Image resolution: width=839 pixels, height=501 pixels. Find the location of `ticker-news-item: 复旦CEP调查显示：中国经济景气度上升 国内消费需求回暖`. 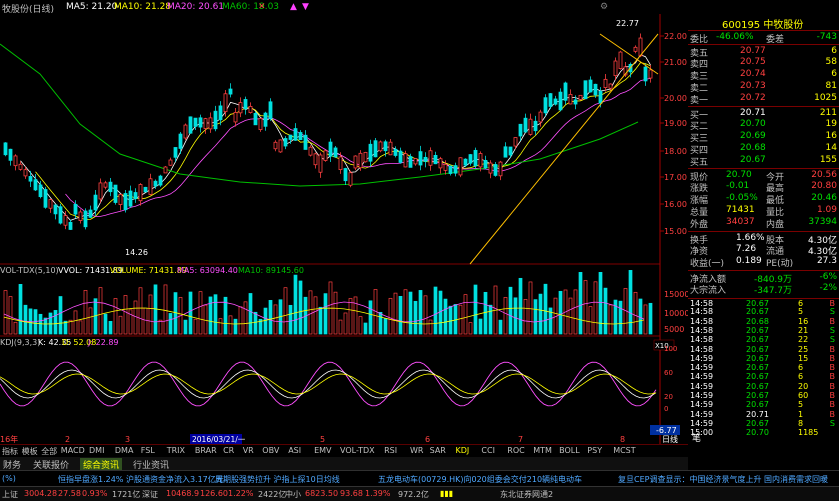

ticker-news-item: 复旦CEP调查显示：中国经济景气度上升 国内消费需求回暖 is located at coordinates (723, 479).